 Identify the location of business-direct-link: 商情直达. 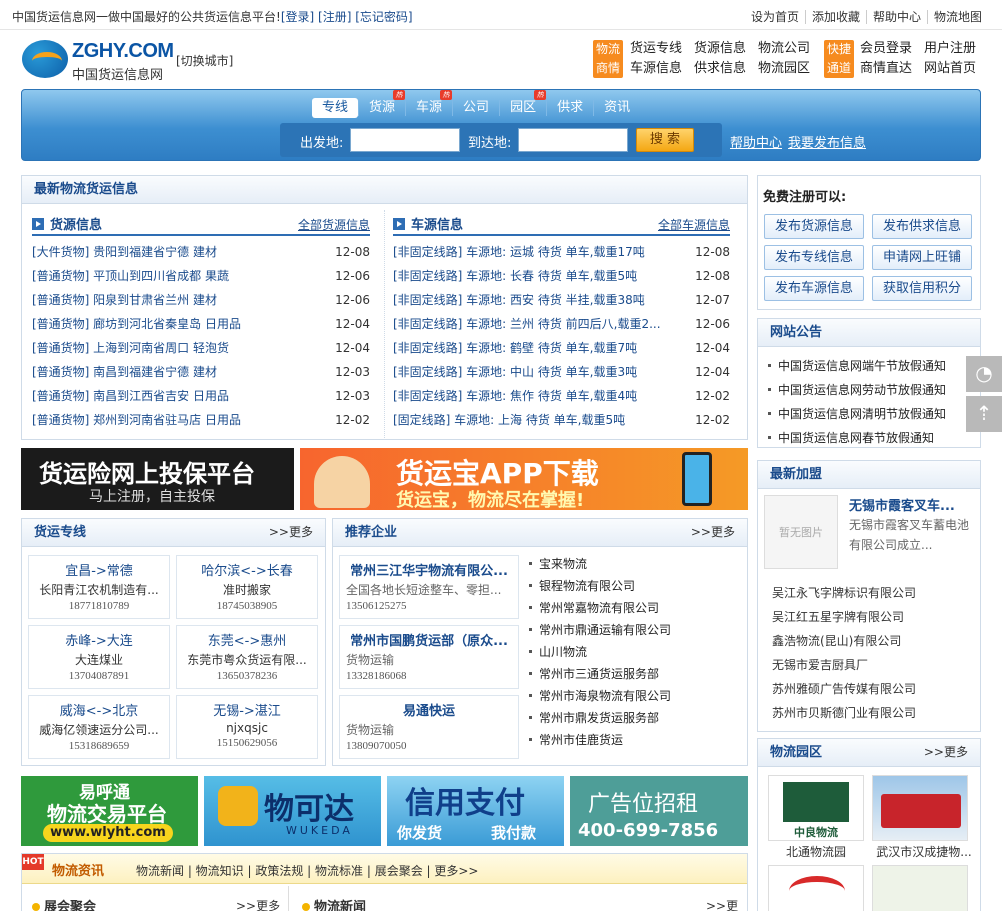
(892, 69).